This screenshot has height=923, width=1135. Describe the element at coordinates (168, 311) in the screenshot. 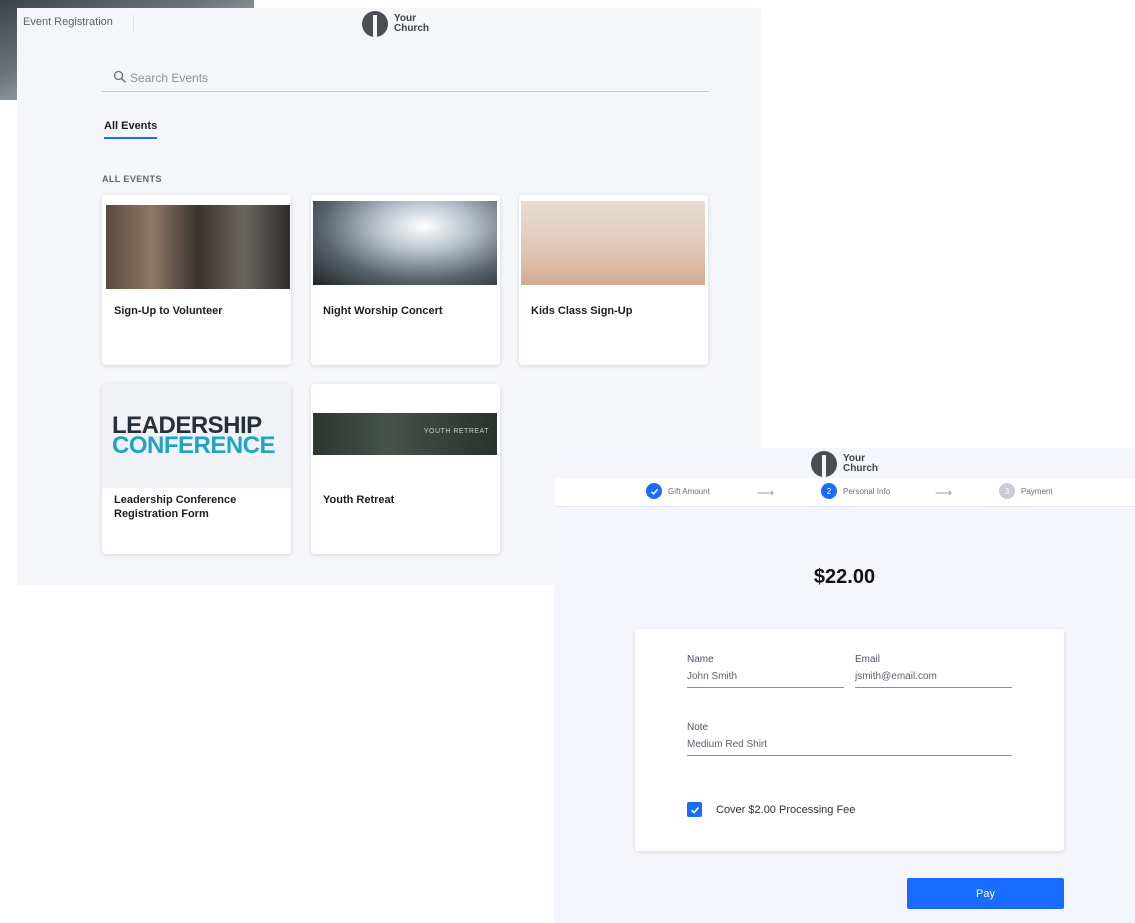

I see `event-title: Sign-Up to Volunteer` at that location.